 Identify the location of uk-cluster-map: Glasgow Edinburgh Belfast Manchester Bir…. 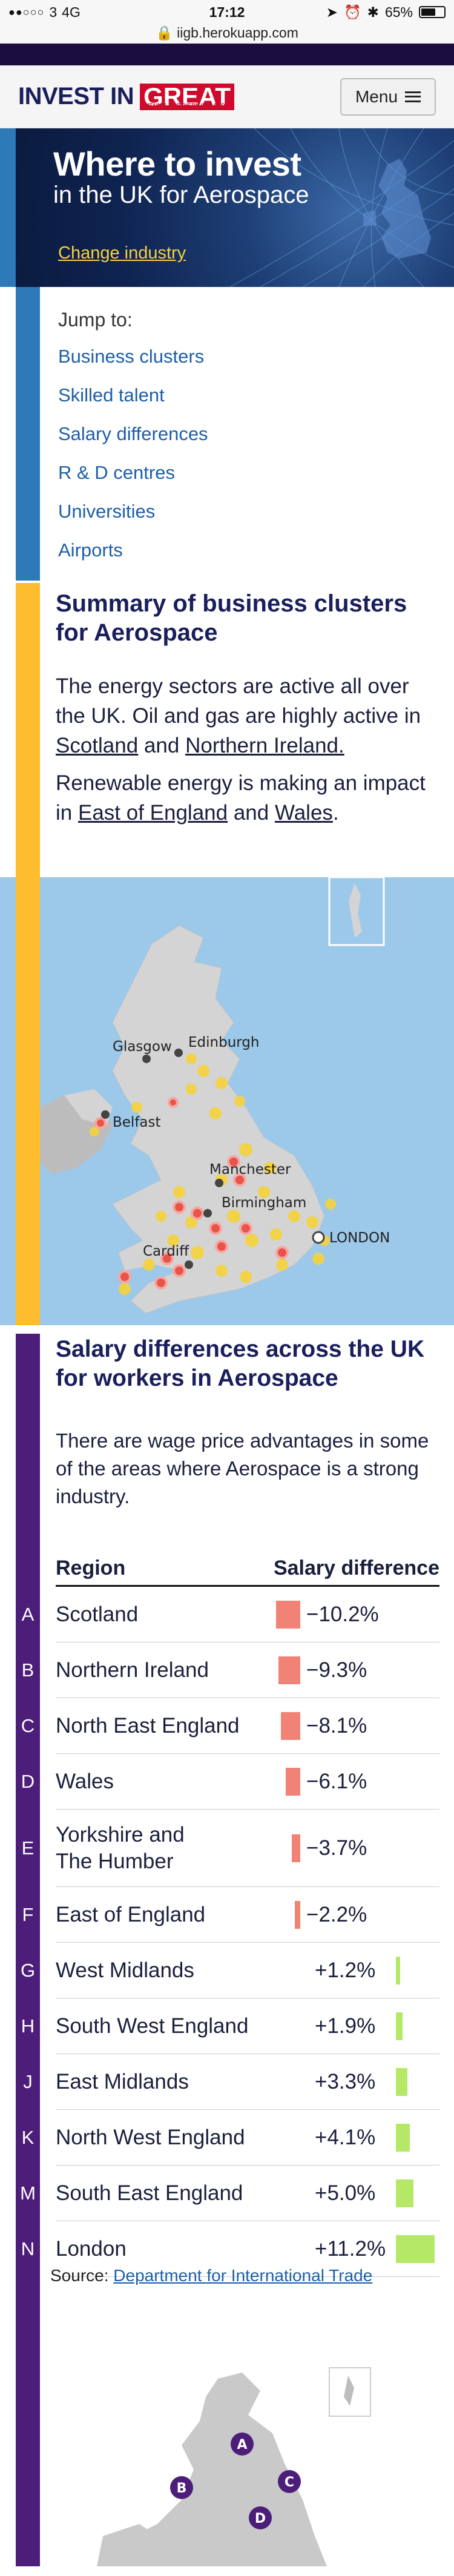
(215, 1095).